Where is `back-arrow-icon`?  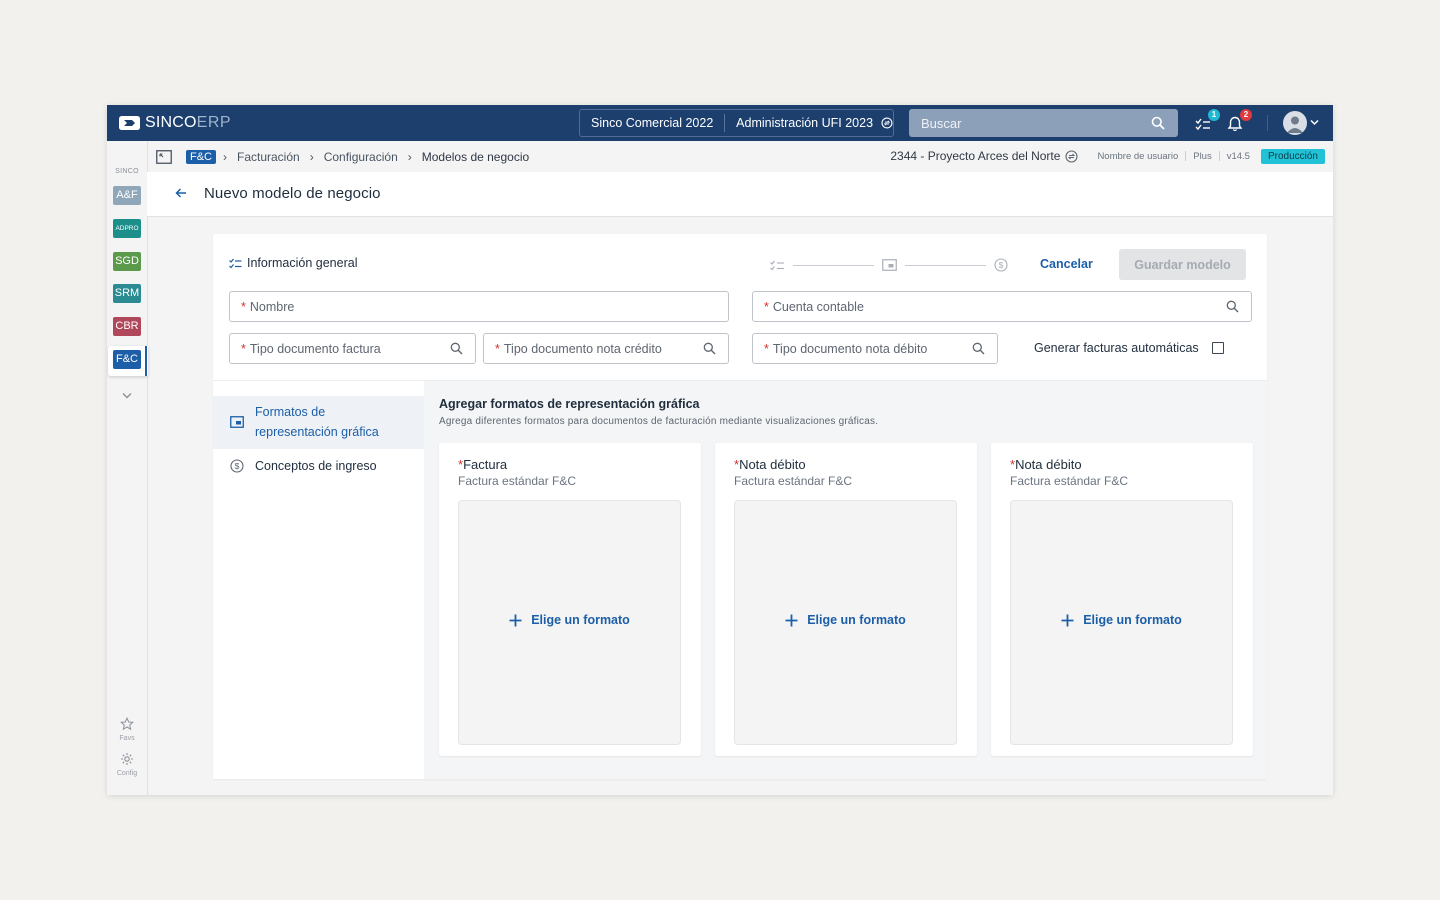
back-arrow-icon is located at coordinates (181, 193).